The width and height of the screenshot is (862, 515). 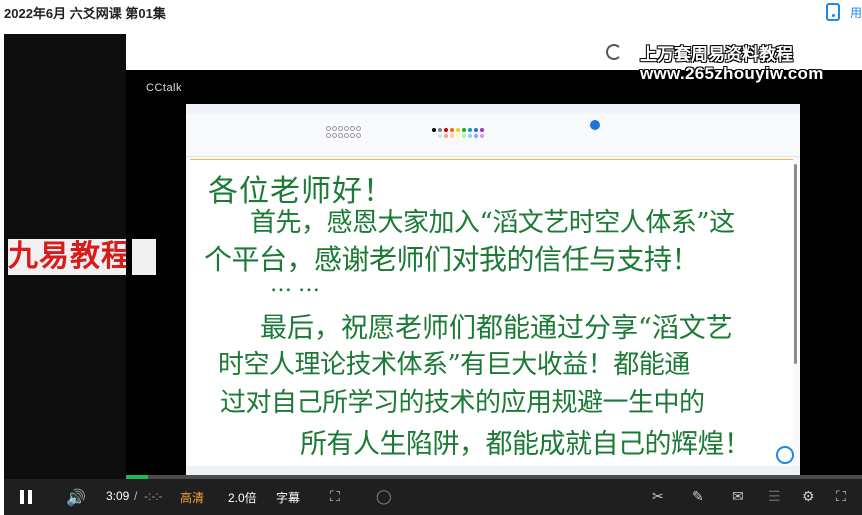 What do you see at coordinates (841, 496) in the screenshot?
I see `fullscreen-icon: ⛶` at bounding box center [841, 496].